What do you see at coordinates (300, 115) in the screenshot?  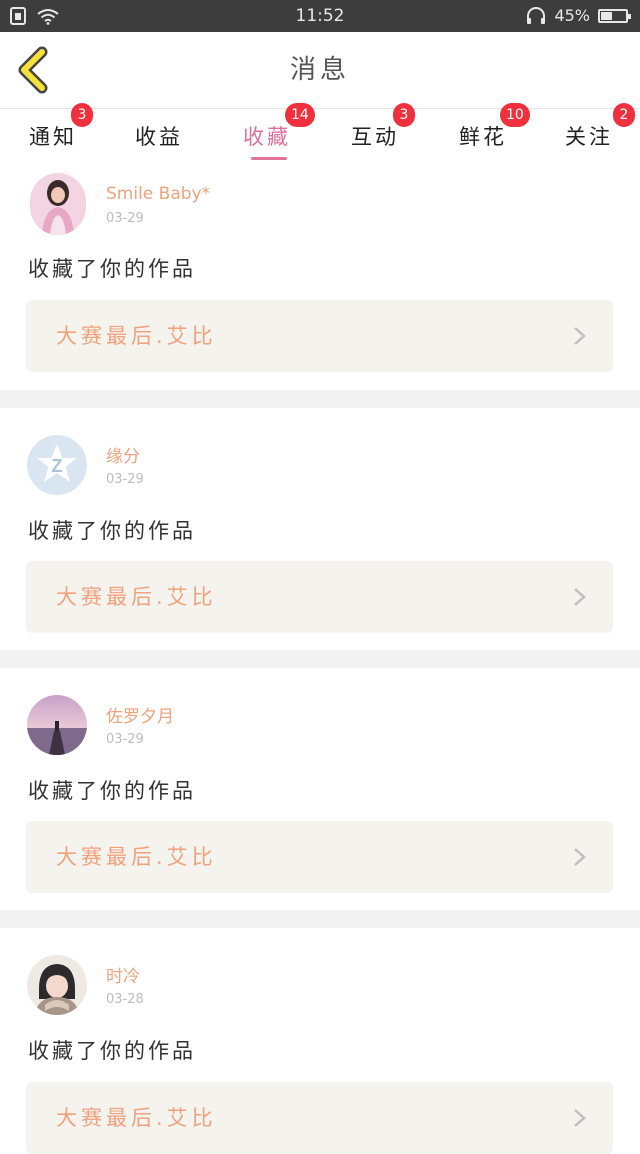 I see `tab-badge: 14` at bounding box center [300, 115].